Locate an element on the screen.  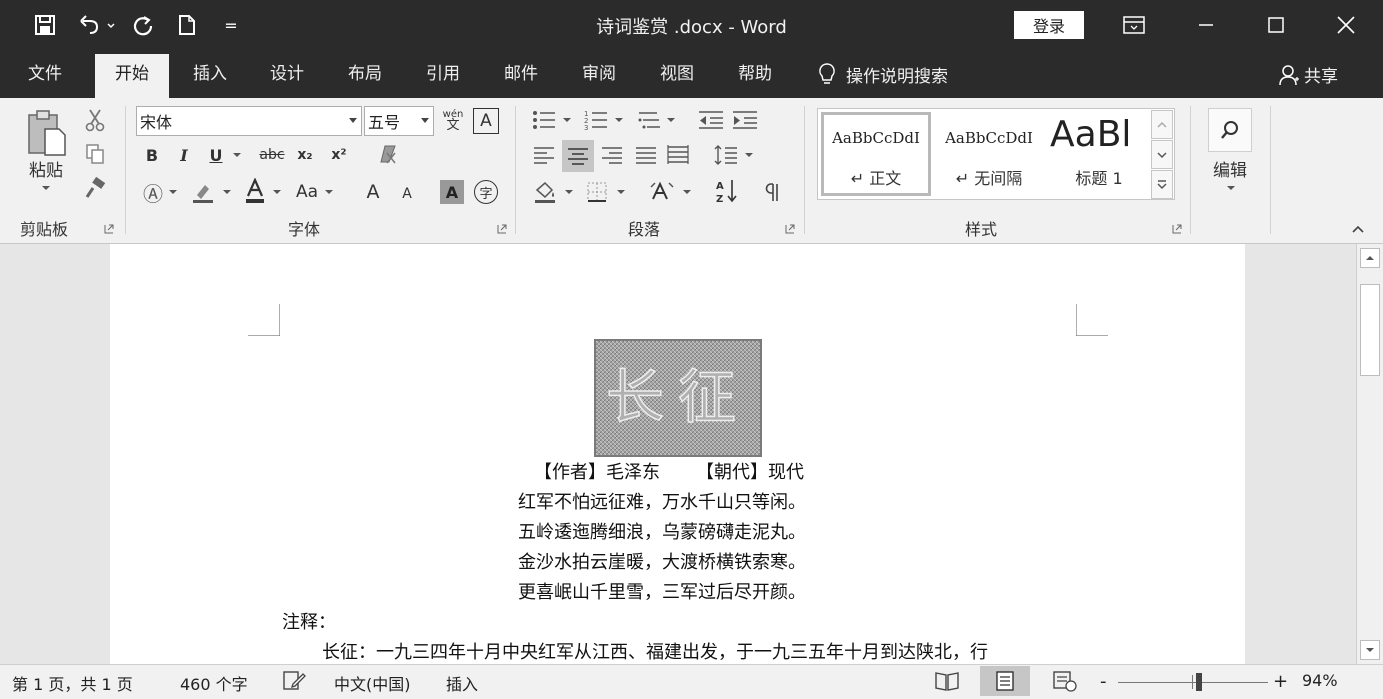
styles-more-icon is located at coordinates (1162, 184).